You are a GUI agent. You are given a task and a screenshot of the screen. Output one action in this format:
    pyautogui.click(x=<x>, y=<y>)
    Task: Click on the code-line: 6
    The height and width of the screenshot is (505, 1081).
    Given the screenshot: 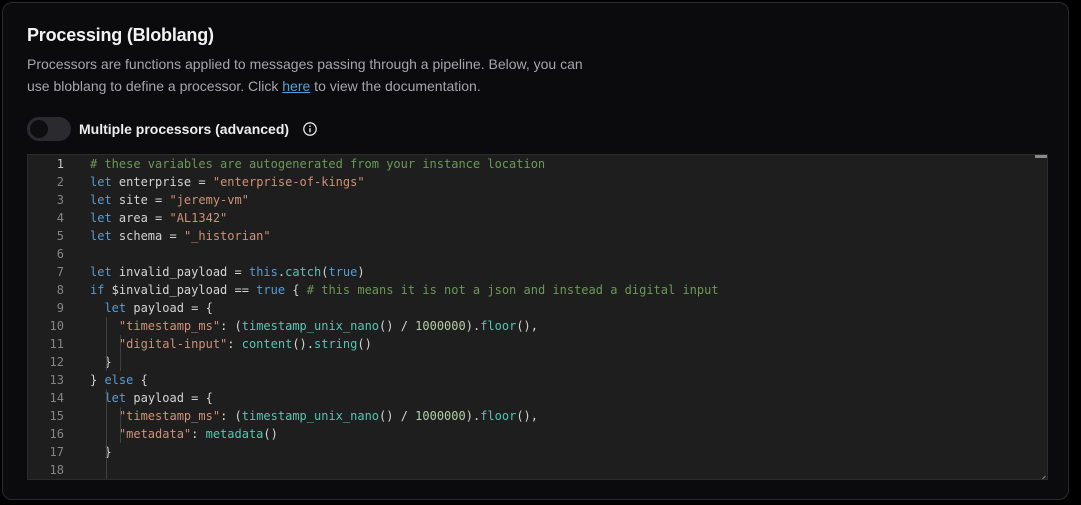 What is the action you would take?
    pyautogui.click(x=537, y=254)
    